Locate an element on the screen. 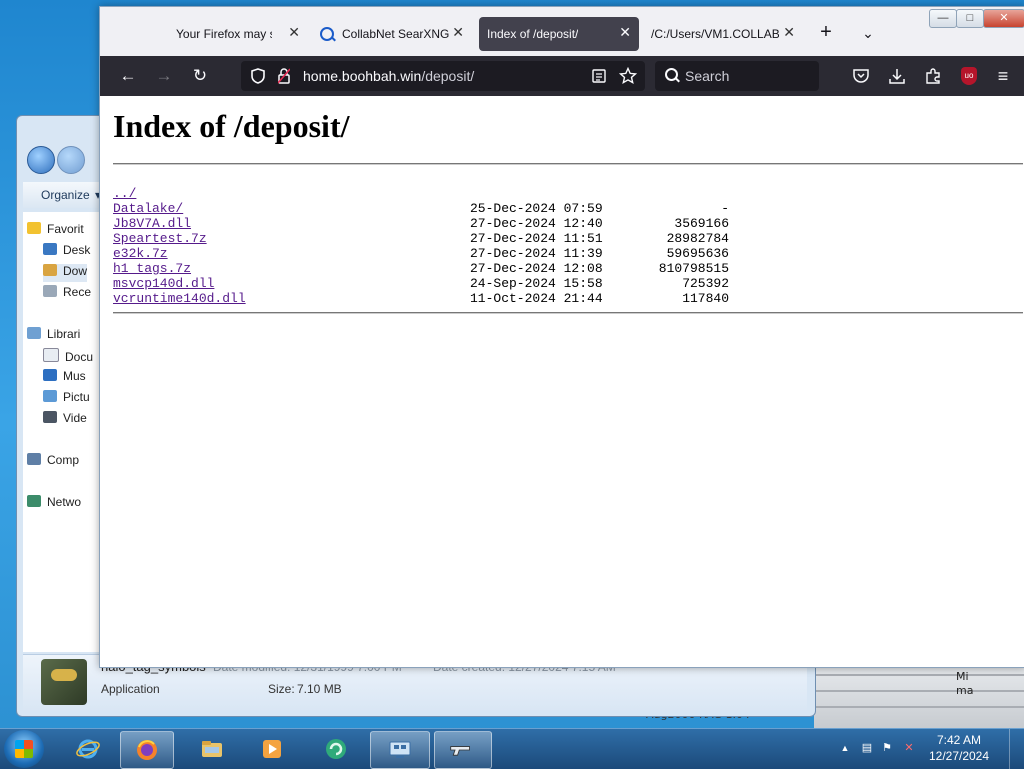 Image resolution: width=1024 pixels, height=769 pixels. file-size: - is located at coordinates (725, 208).